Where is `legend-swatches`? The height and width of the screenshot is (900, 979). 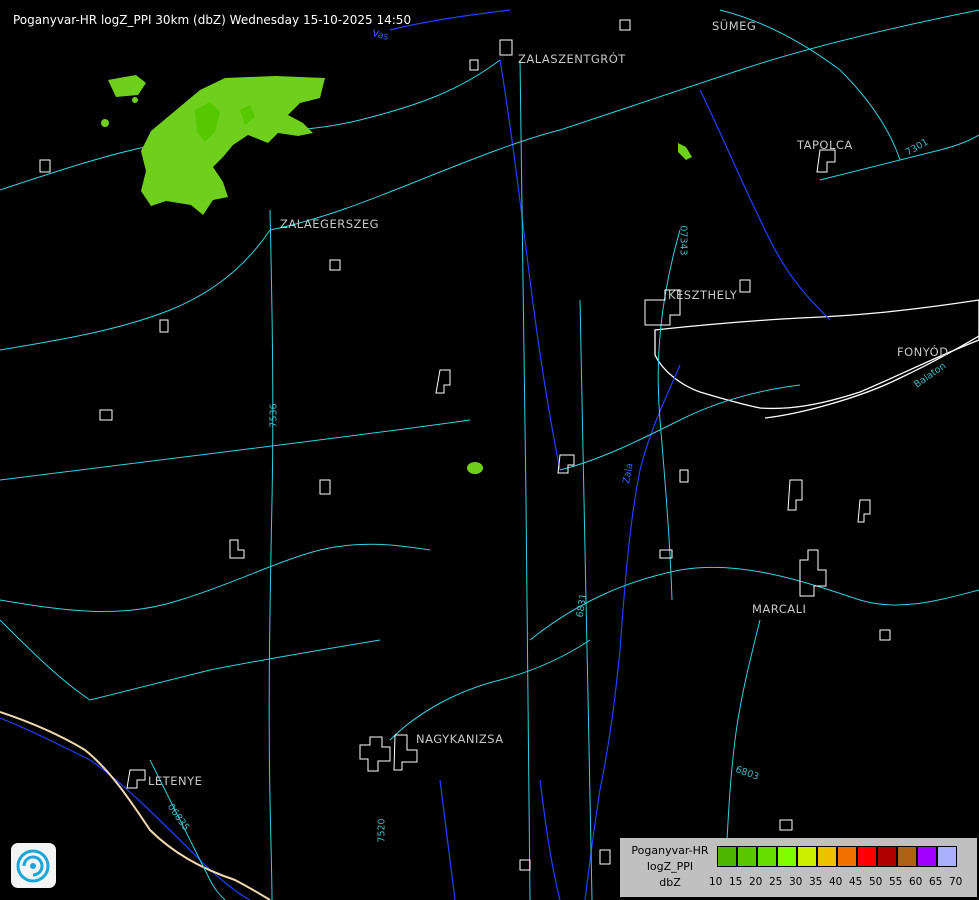 legend-swatches is located at coordinates (837, 856).